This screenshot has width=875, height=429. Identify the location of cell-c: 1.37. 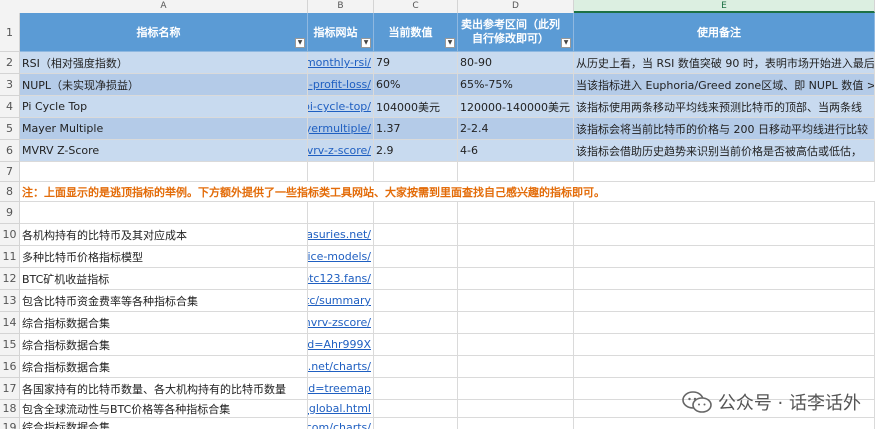
(416, 129).